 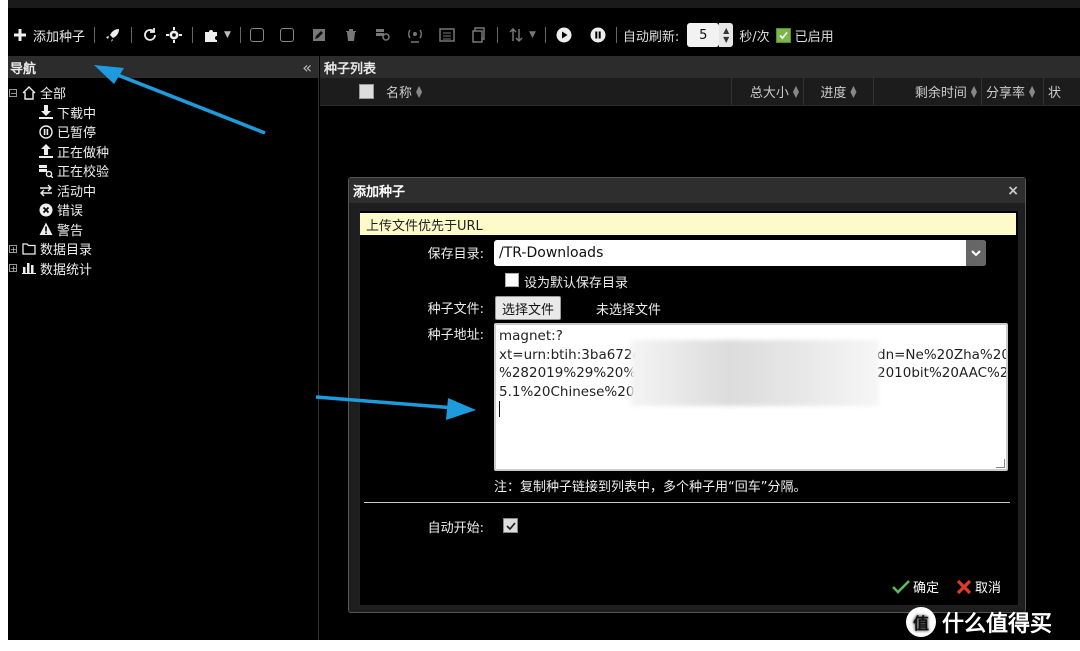 What do you see at coordinates (921, 622) in the screenshot?
I see `watermark-logo: 值` at bounding box center [921, 622].